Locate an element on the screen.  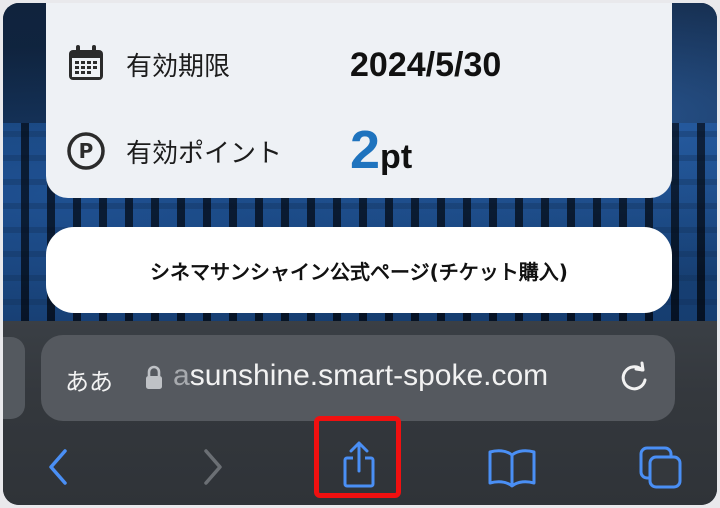
official-page-button: シネマサンシャイン公式ページ(チケット購入) is located at coordinates (359, 270).